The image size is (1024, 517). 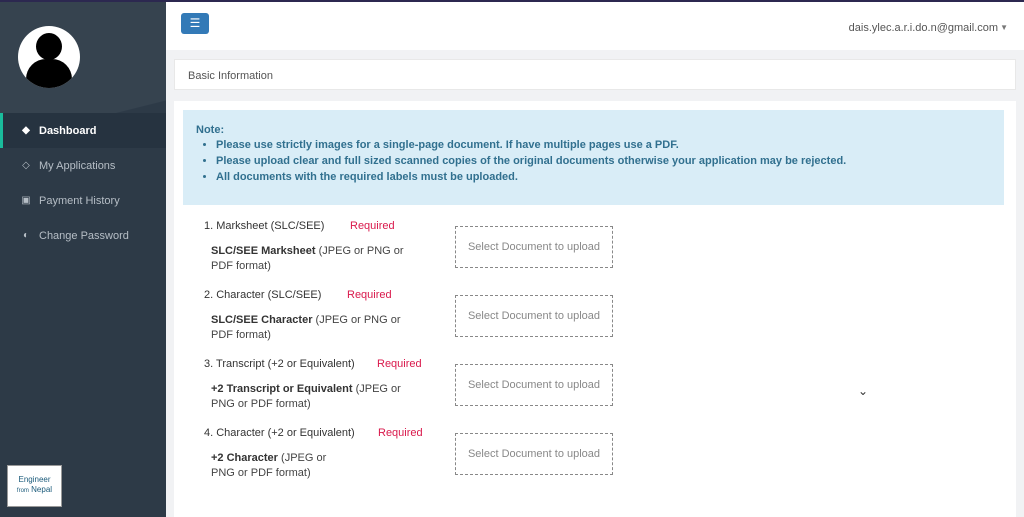 I want to click on engineer-from-nepal-logo: Engineer from Nepal, so click(x=34, y=486).